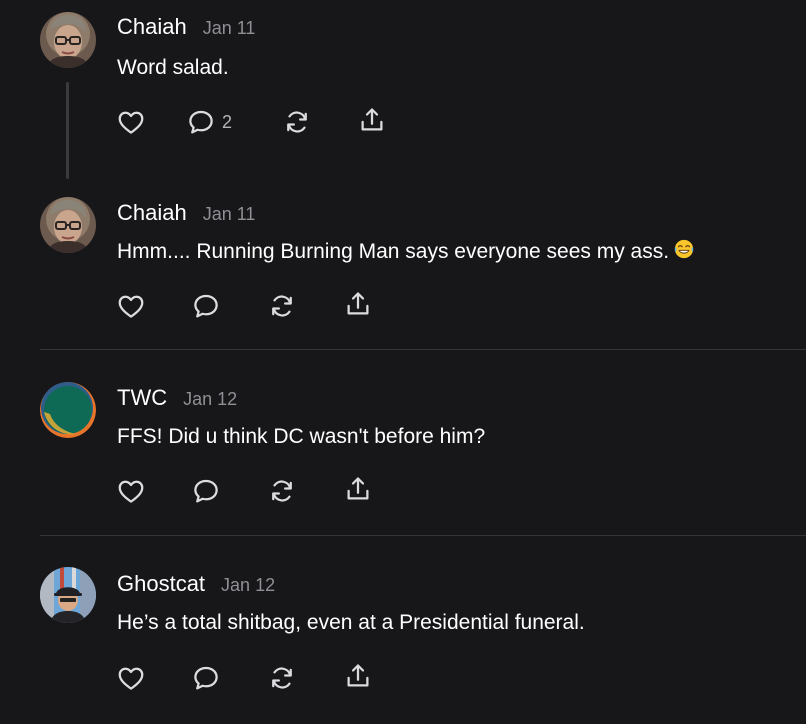 The width and height of the screenshot is (806, 724). What do you see at coordinates (173, 67) in the screenshot?
I see `comment-text: Word salad.` at bounding box center [173, 67].